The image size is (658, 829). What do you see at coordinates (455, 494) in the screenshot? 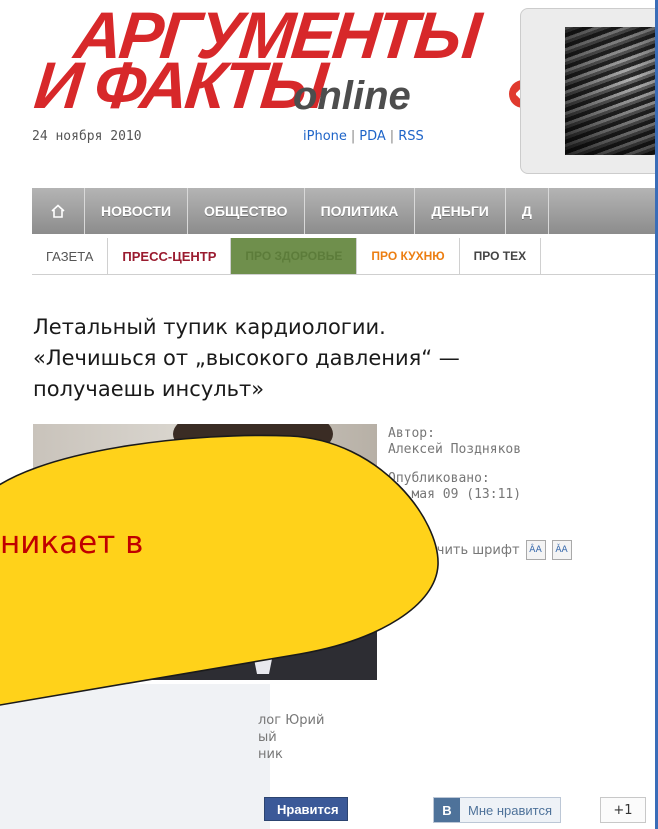
I see `published-date: 27 мая 09 (13:11)` at bounding box center [455, 494].